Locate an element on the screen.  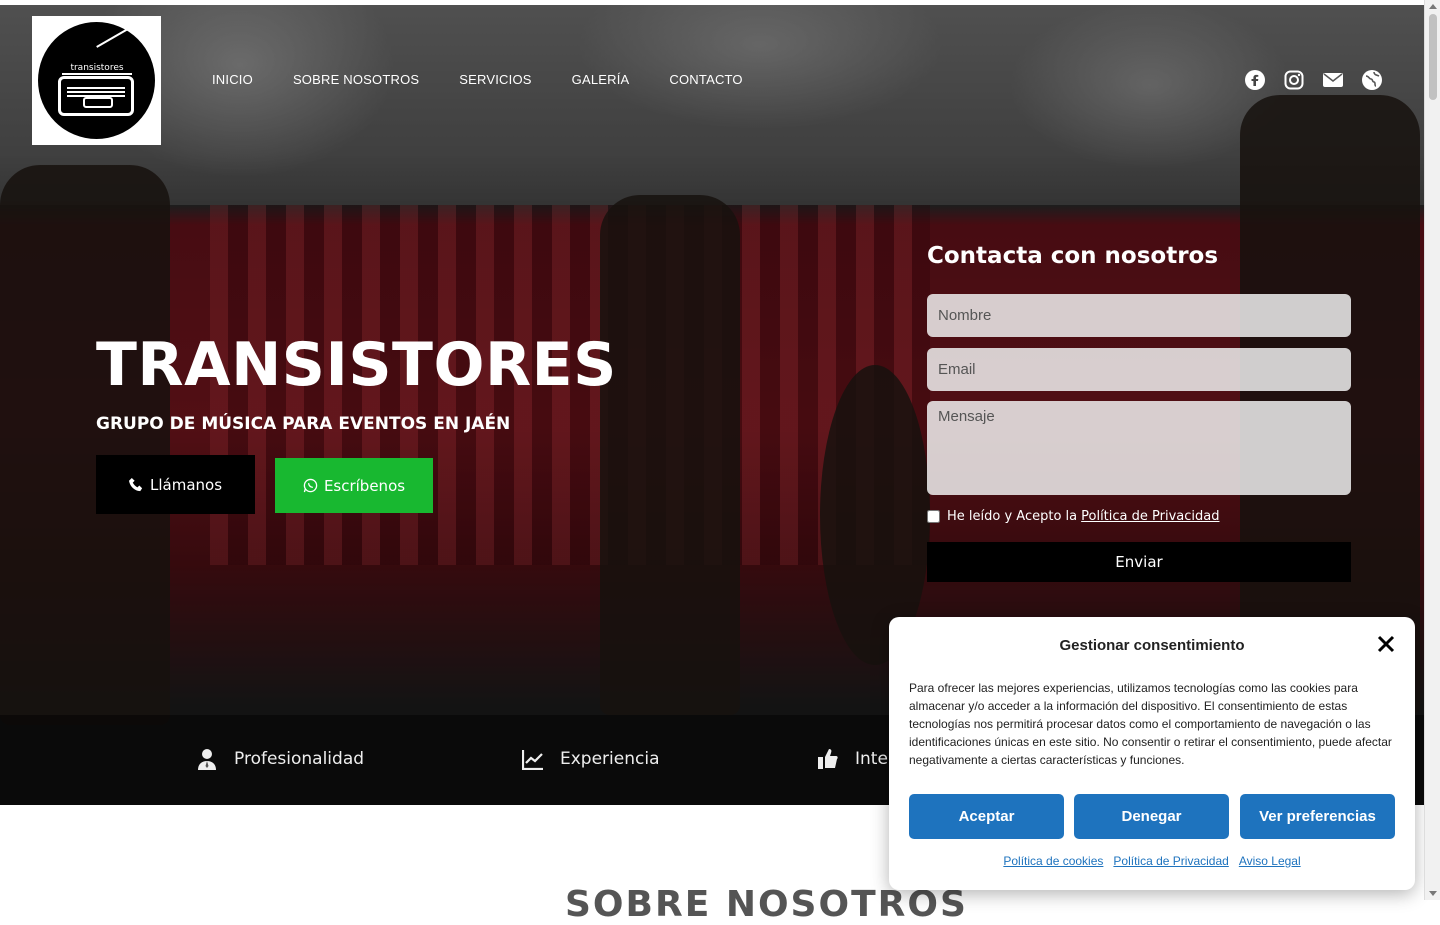
social-links is located at coordinates (1313, 80).